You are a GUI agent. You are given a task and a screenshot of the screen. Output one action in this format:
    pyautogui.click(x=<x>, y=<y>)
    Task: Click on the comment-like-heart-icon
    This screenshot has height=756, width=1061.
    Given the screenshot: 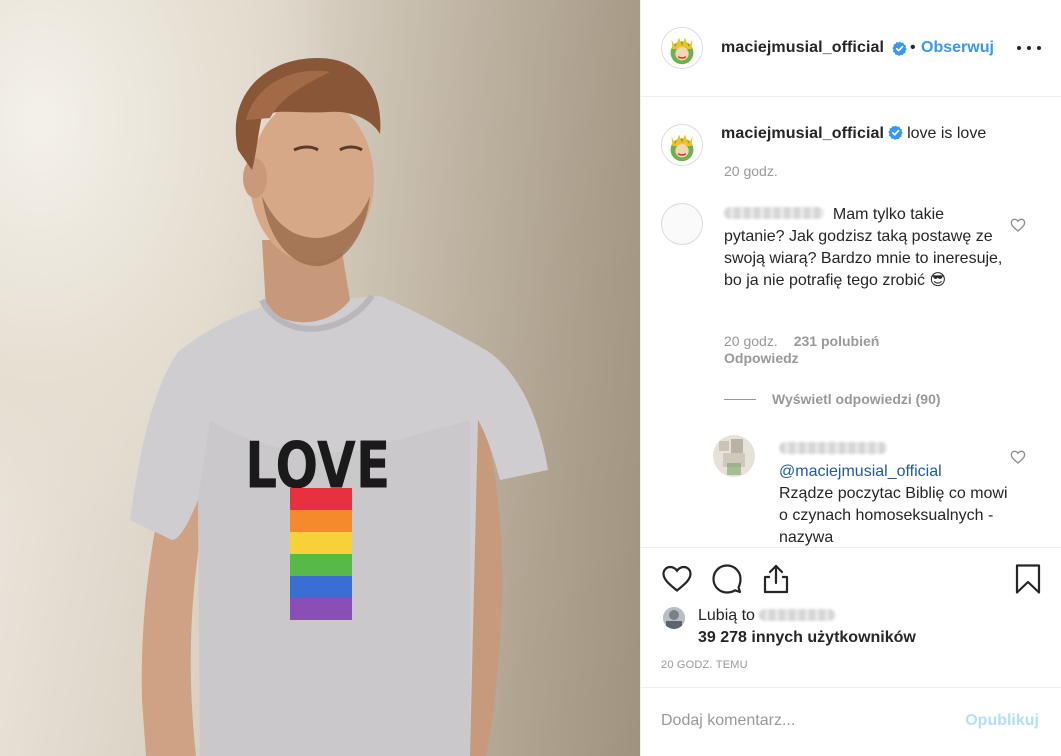 What is the action you would take?
    pyautogui.click(x=1018, y=225)
    